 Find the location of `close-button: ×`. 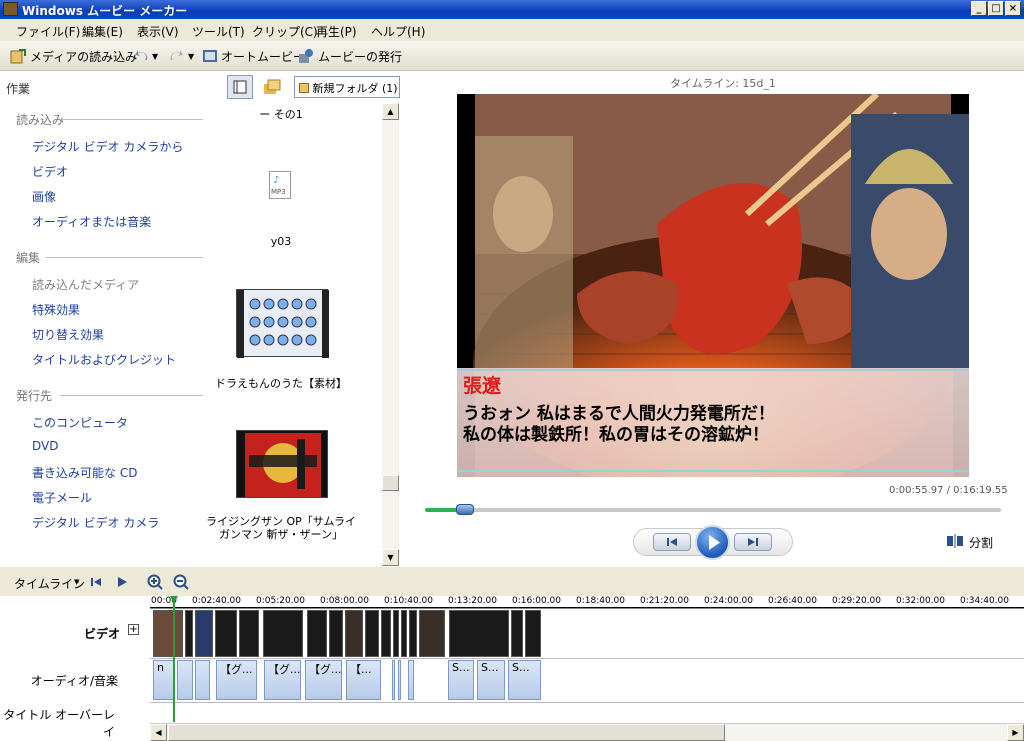

close-button: × is located at coordinates (1013, 8).